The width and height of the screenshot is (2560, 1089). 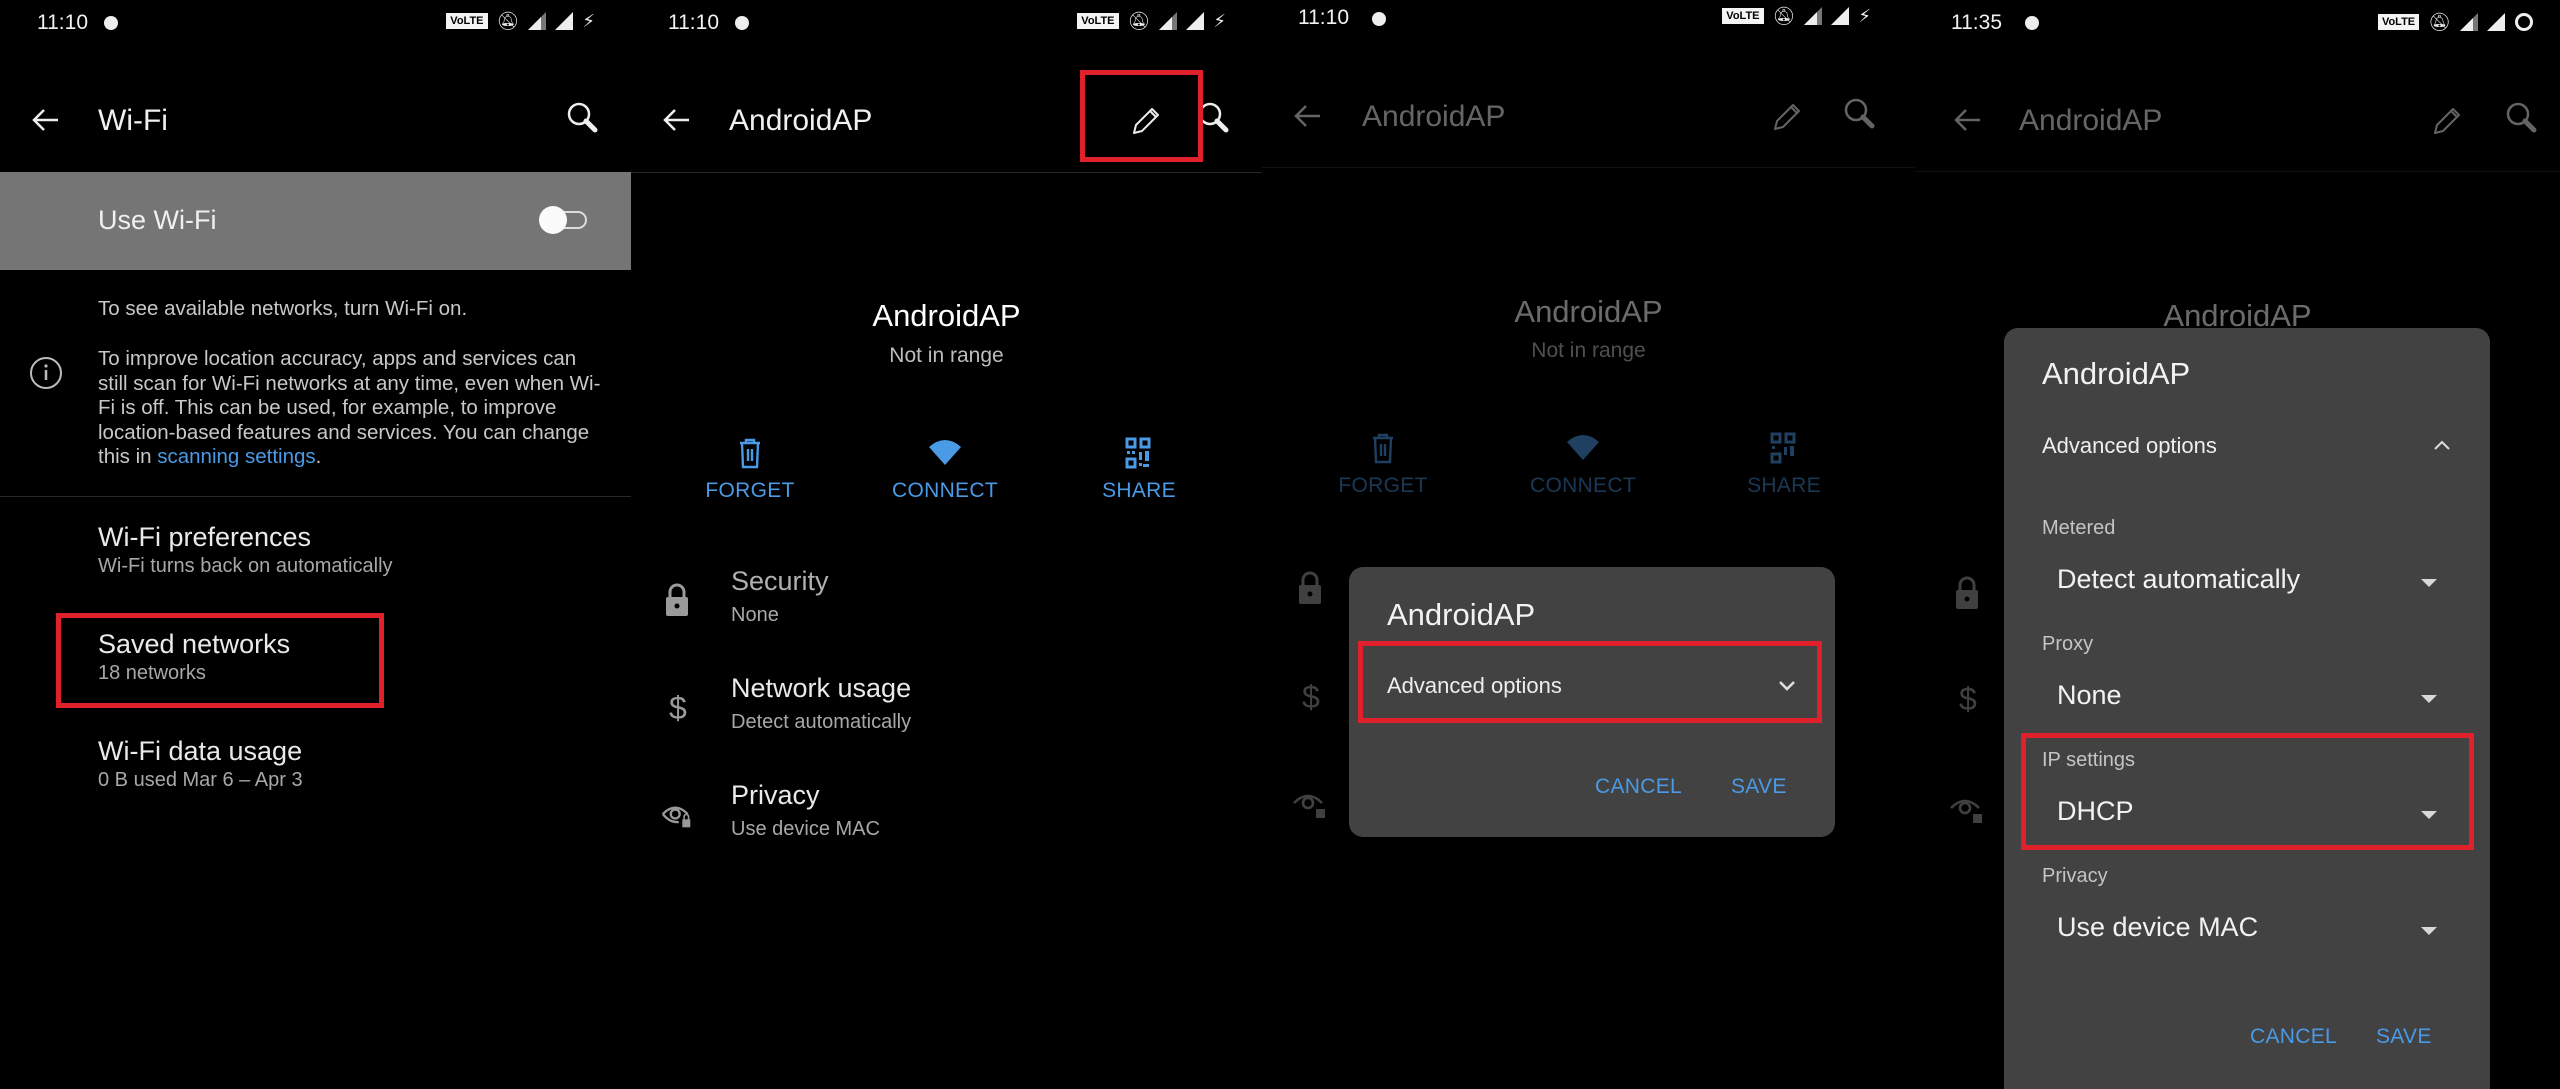 I want to click on security-row: Security None, so click(x=946, y=606).